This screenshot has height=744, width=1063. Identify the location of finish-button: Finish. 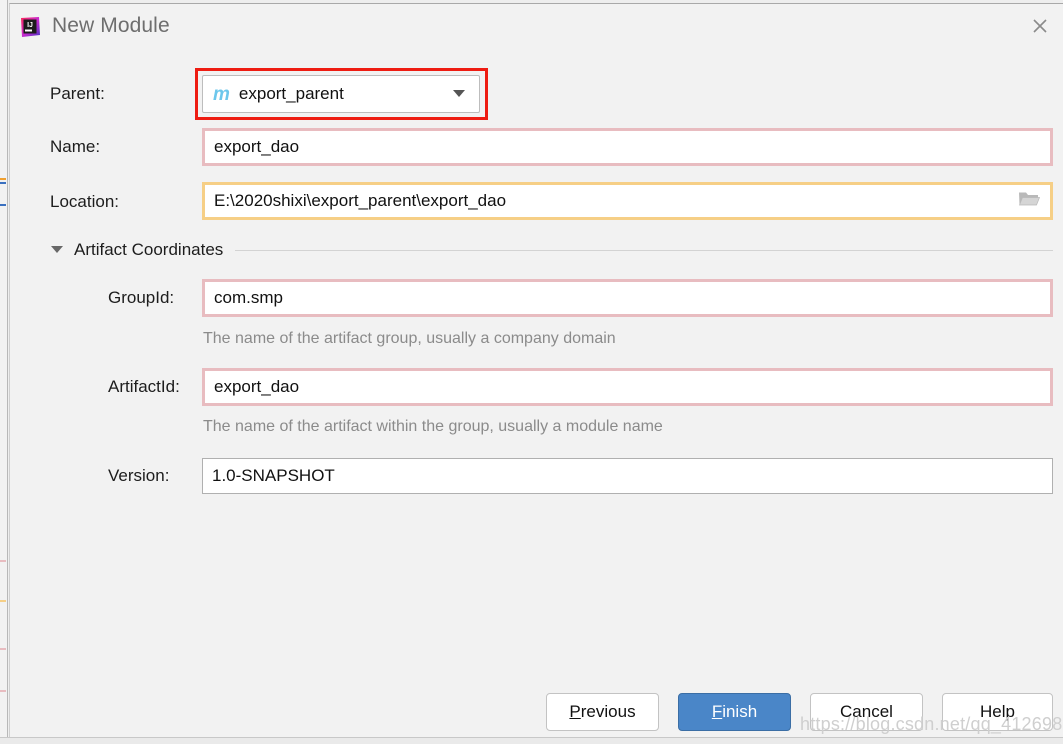
(734, 712).